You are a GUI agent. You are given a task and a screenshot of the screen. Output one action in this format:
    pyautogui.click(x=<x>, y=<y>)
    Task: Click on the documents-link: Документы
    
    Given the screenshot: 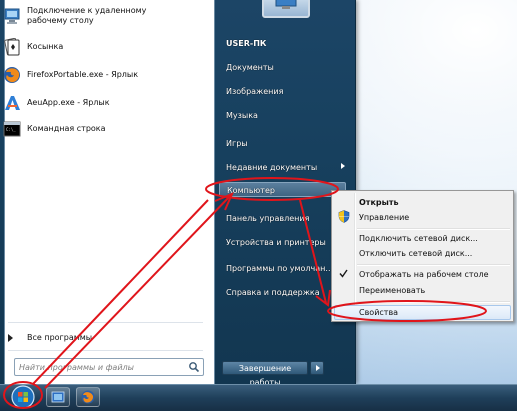 What is the action you would take?
    pyautogui.click(x=250, y=67)
    